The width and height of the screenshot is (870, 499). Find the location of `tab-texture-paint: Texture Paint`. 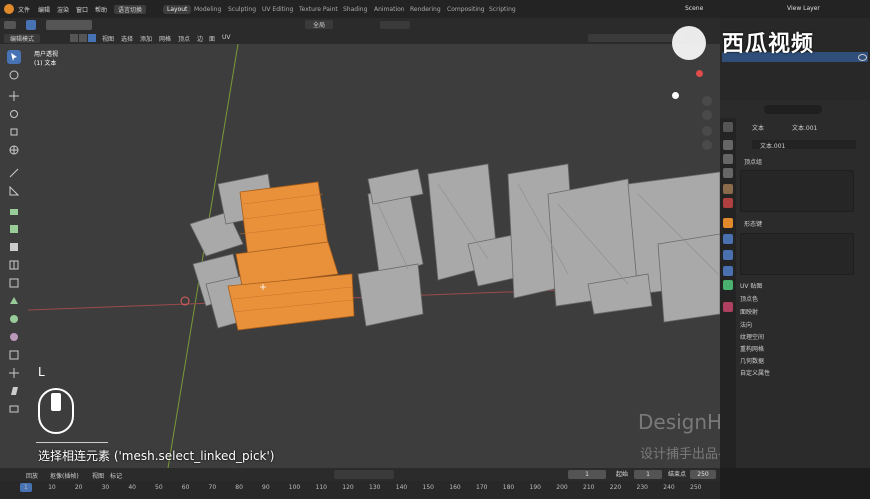

tab-texture-paint: Texture Paint is located at coordinates (318, 9).